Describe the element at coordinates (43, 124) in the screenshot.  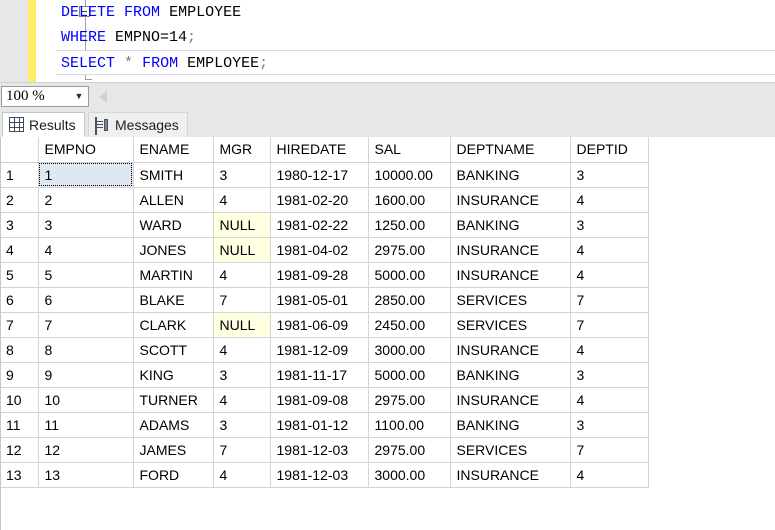
I see `tab-results: Results` at that location.